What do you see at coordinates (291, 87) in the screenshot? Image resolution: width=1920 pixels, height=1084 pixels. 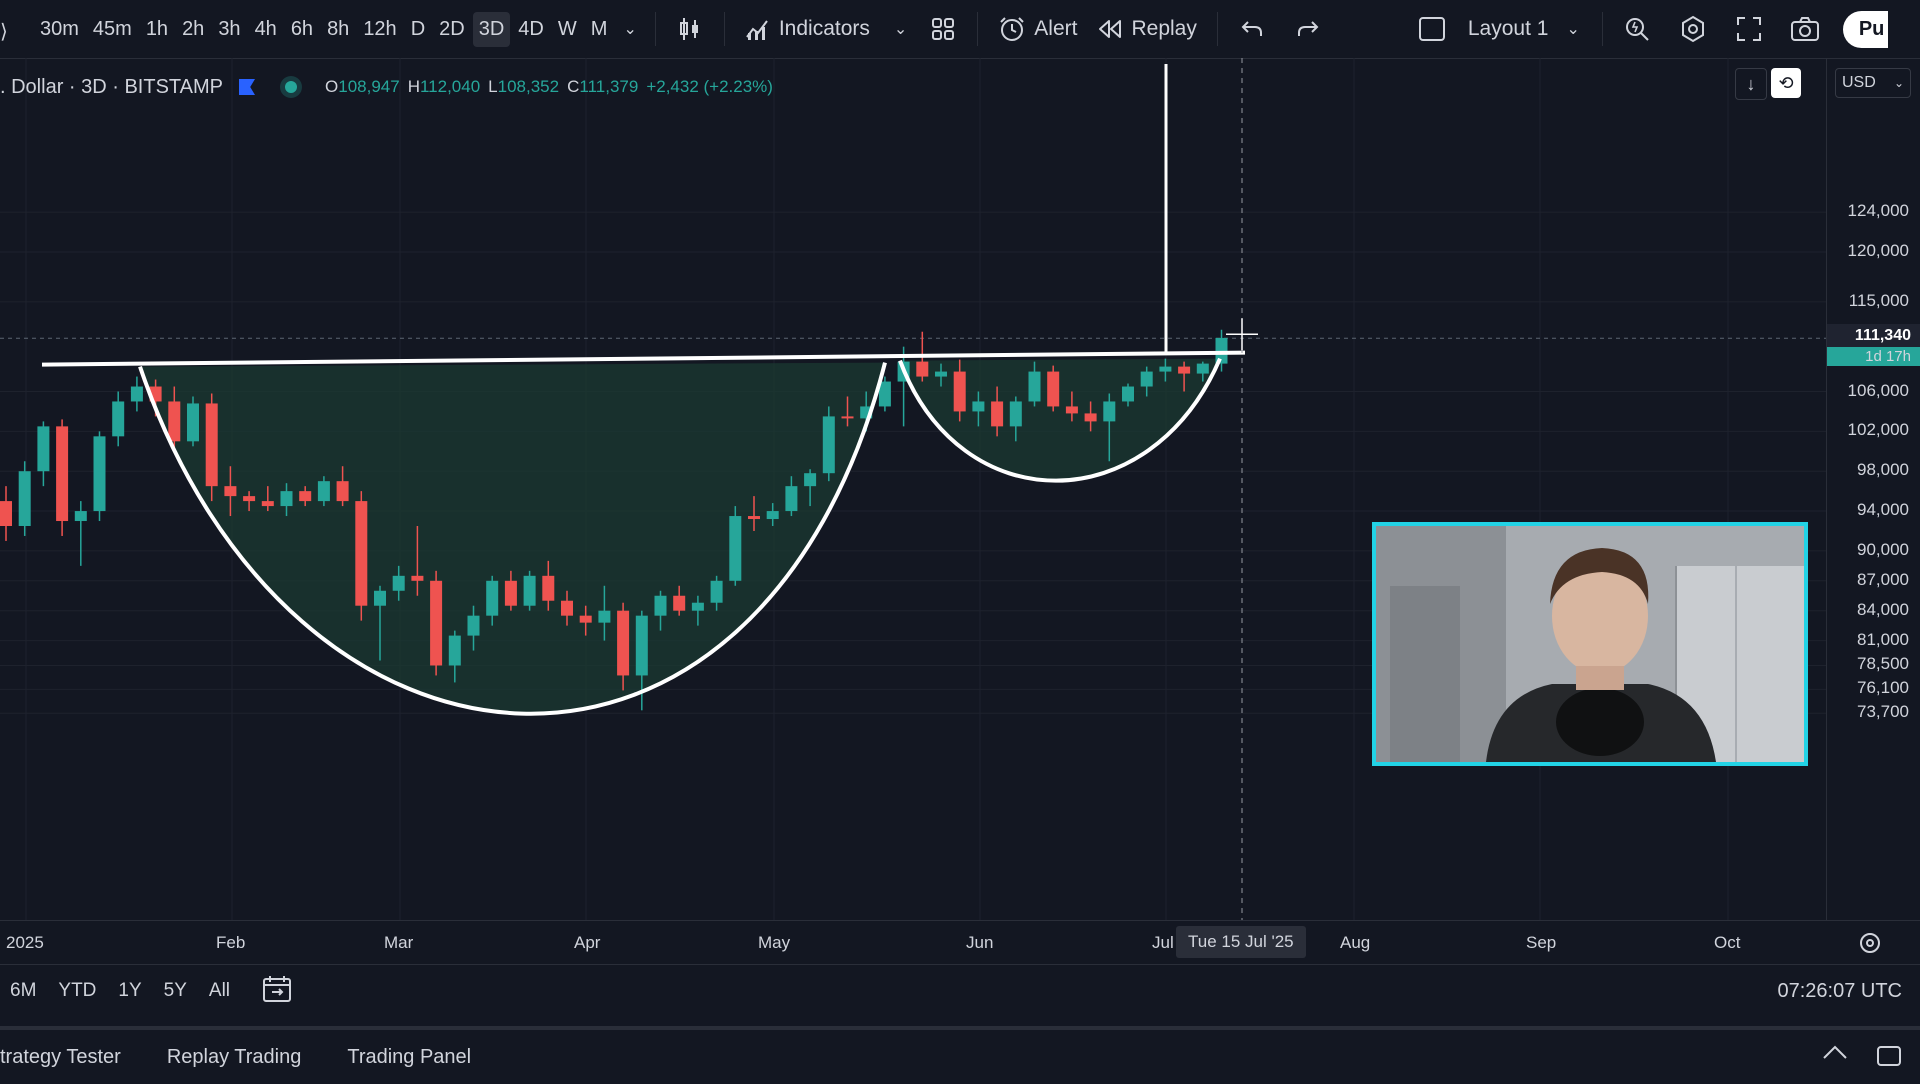 I see `market-status-dot-icon` at bounding box center [291, 87].